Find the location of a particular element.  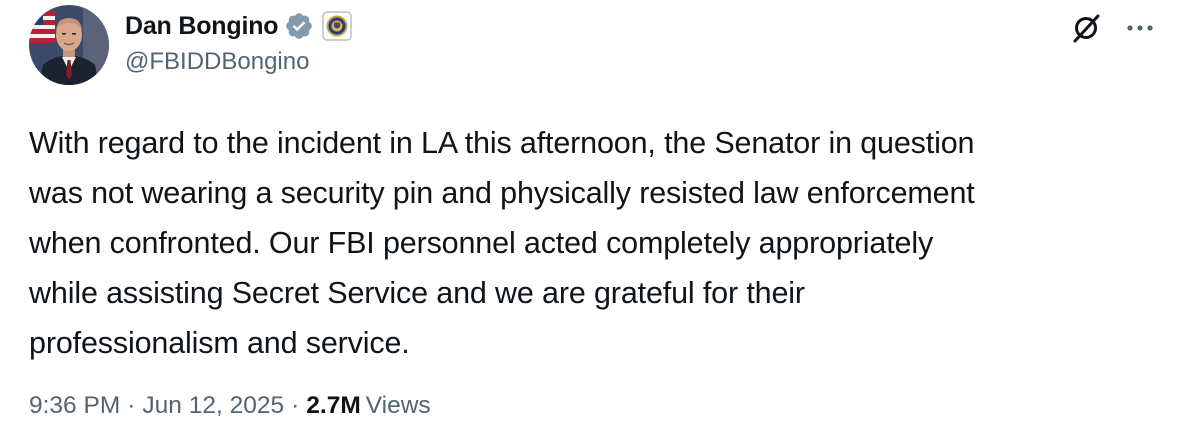

views-count: 2.7M is located at coordinates (333, 406).